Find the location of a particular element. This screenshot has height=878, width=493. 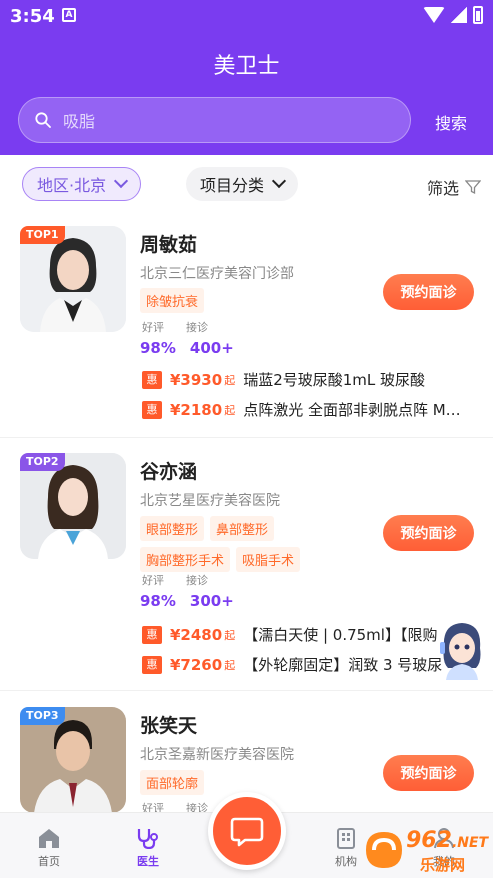

specialty-tags: 眼部整形 鼻部整形 胸部整形手术 吸脂手术 is located at coordinates (250, 544).